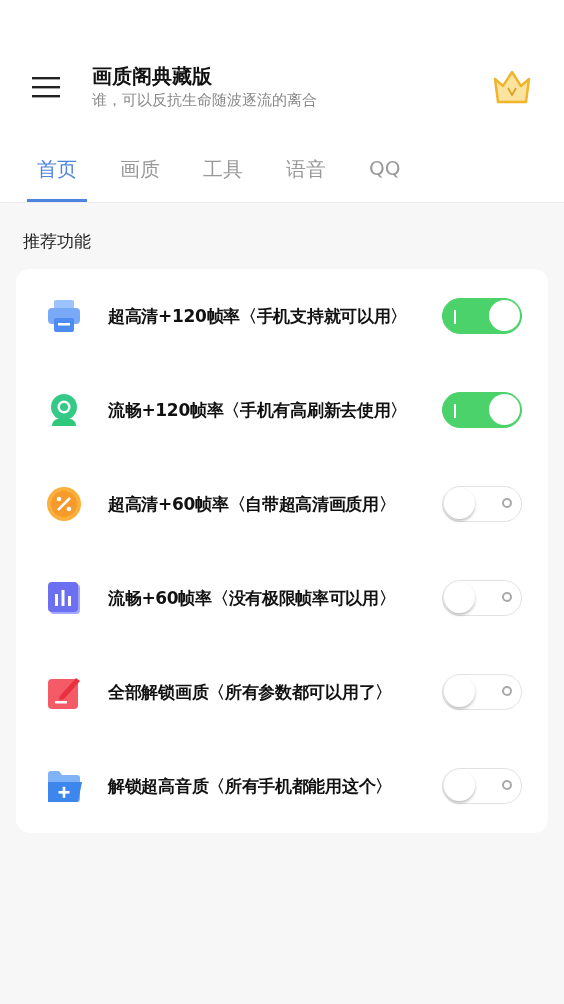 The height and width of the screenshot is (1004, 564). What do you see at coordinates (250, 692) in the screenshot?
I see `feature-label: 全部解锁画质〈所有参数都可以用了〉` at bounding box center [250, 692].